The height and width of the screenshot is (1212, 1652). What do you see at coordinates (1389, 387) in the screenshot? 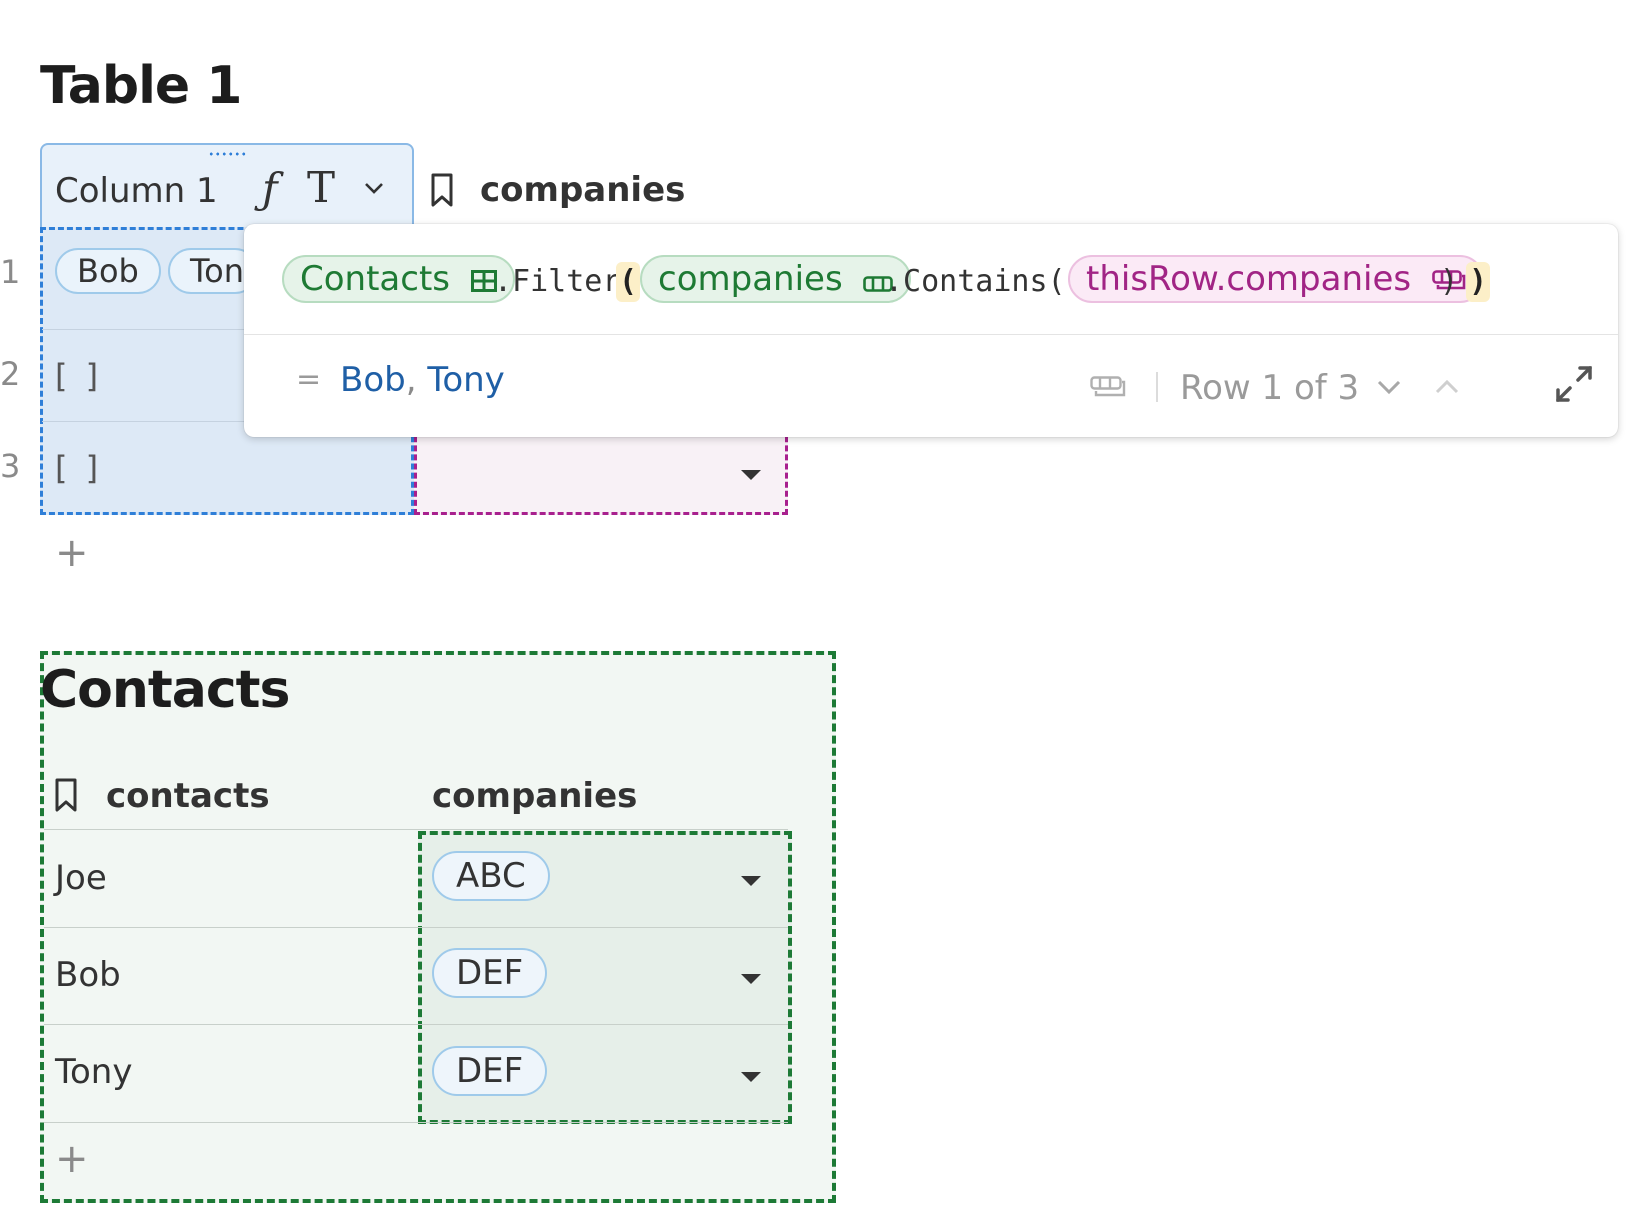
I see `next-row-chevron-icon` at bounding box center [1389, 387].